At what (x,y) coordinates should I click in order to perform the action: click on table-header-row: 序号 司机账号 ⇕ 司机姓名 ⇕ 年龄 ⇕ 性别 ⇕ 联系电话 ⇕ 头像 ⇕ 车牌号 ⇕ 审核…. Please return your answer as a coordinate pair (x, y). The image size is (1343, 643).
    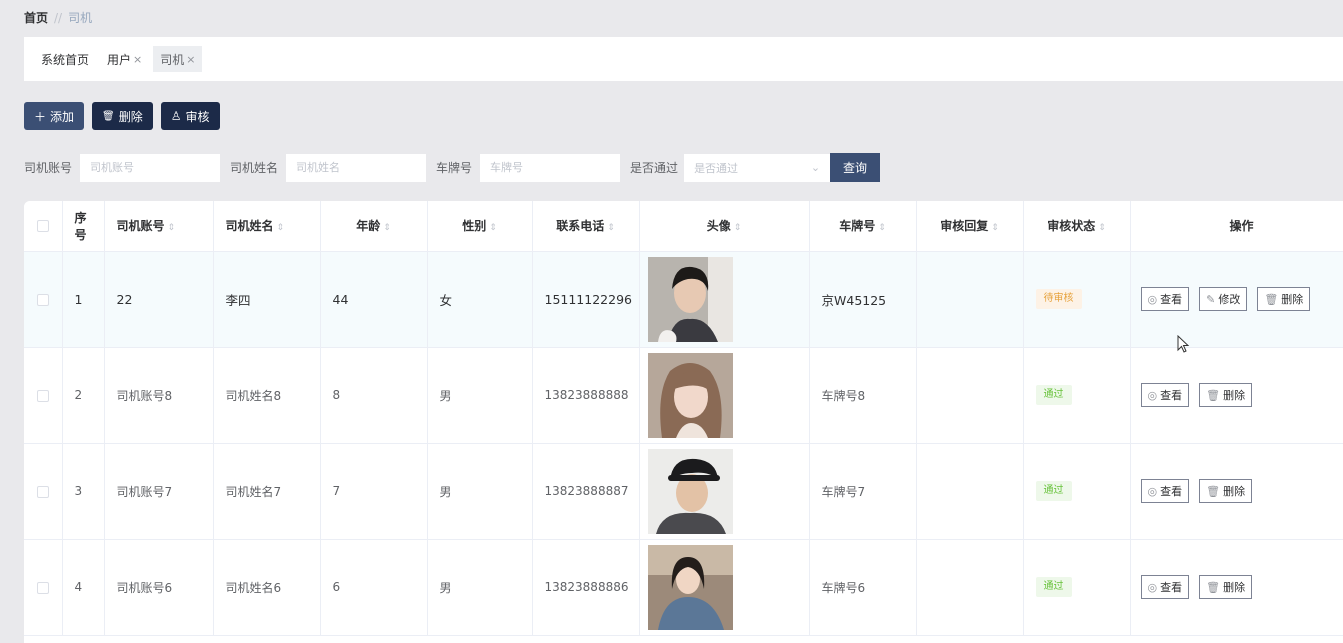
    Looking at the image, I should click on (683, 226).